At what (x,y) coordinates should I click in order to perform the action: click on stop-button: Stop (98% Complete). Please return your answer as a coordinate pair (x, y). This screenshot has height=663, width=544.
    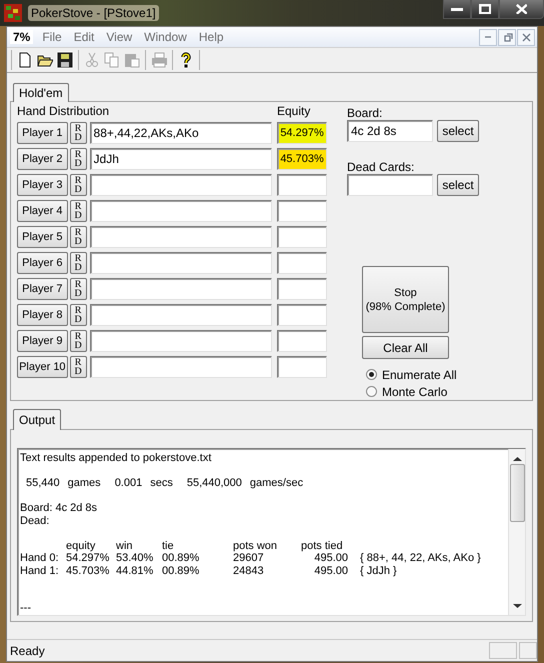
    Looking at the image, I should click on (405, 299).